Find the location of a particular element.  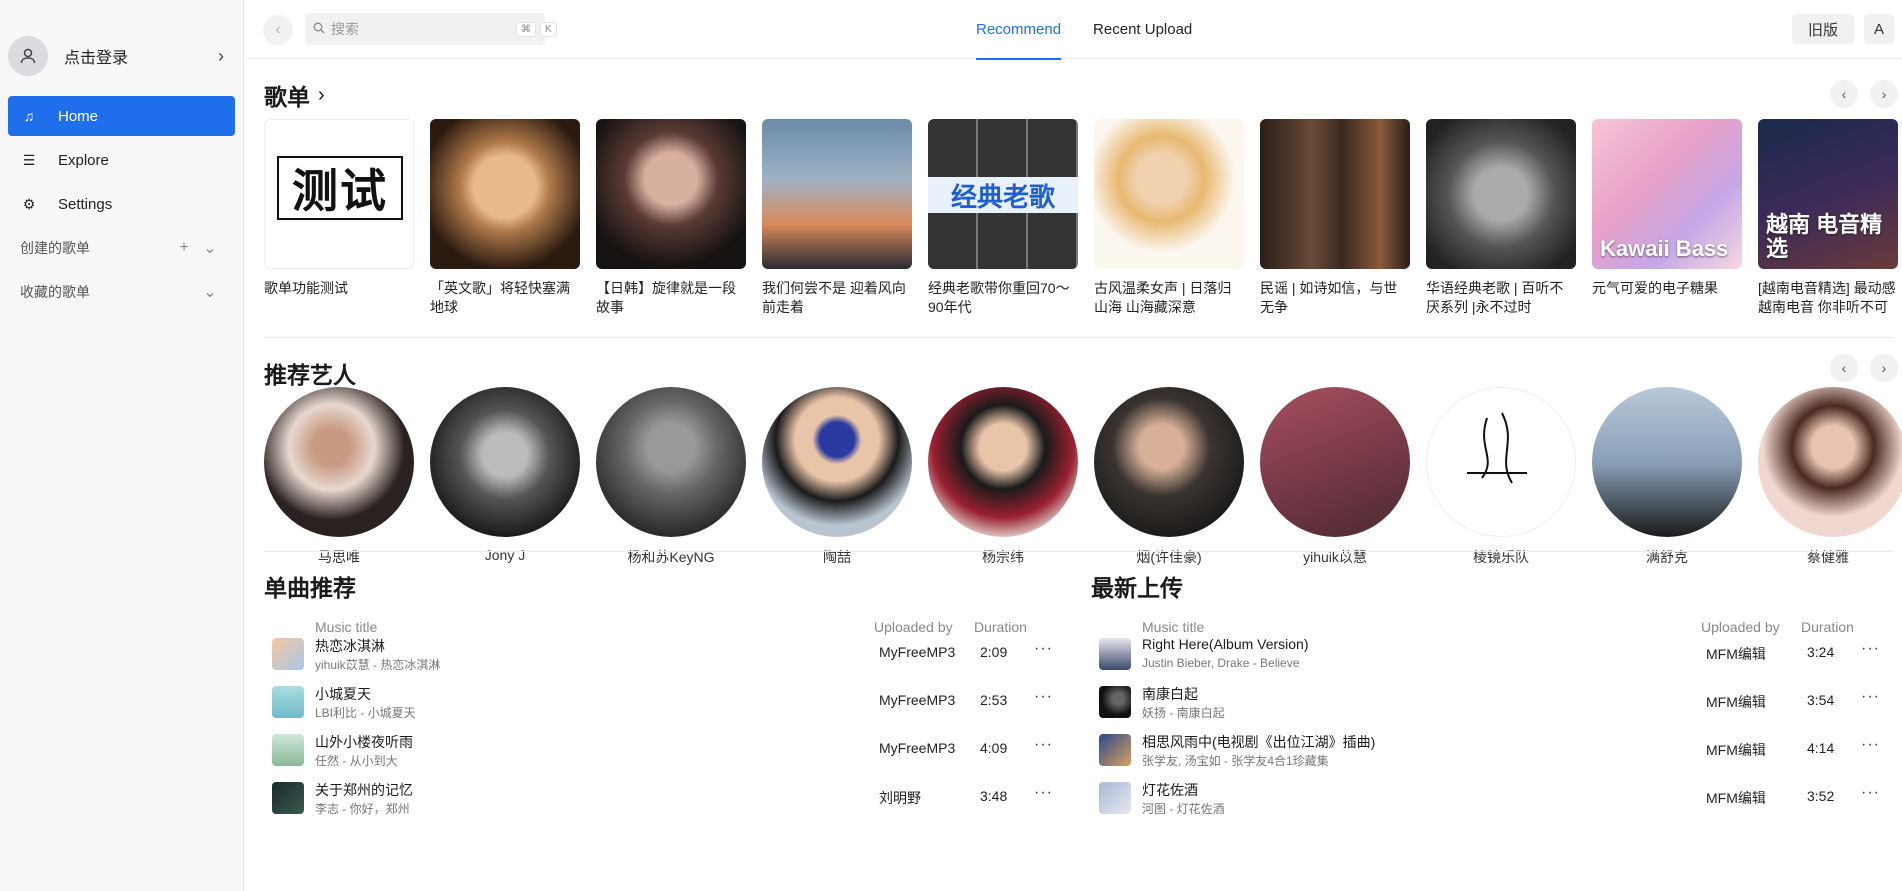

playlist-card: 测试 歌单功能测试 is located at coordinates (339, 218).